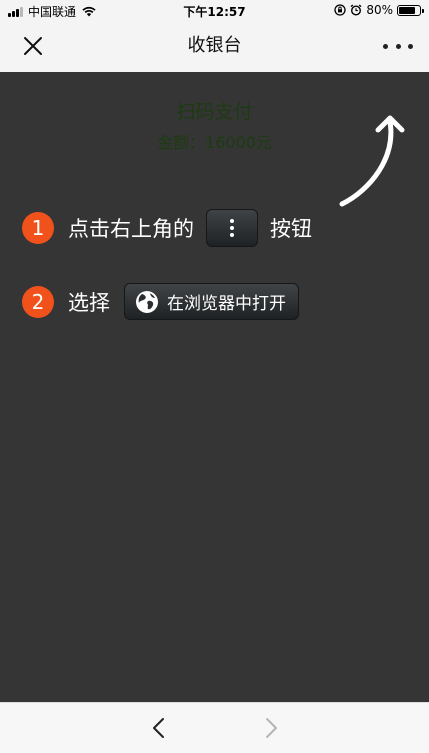  What do you see at coordinates (89, 302) in the screenshot?
I see `step-2-text: 选择` at bounding box center [89, 302].